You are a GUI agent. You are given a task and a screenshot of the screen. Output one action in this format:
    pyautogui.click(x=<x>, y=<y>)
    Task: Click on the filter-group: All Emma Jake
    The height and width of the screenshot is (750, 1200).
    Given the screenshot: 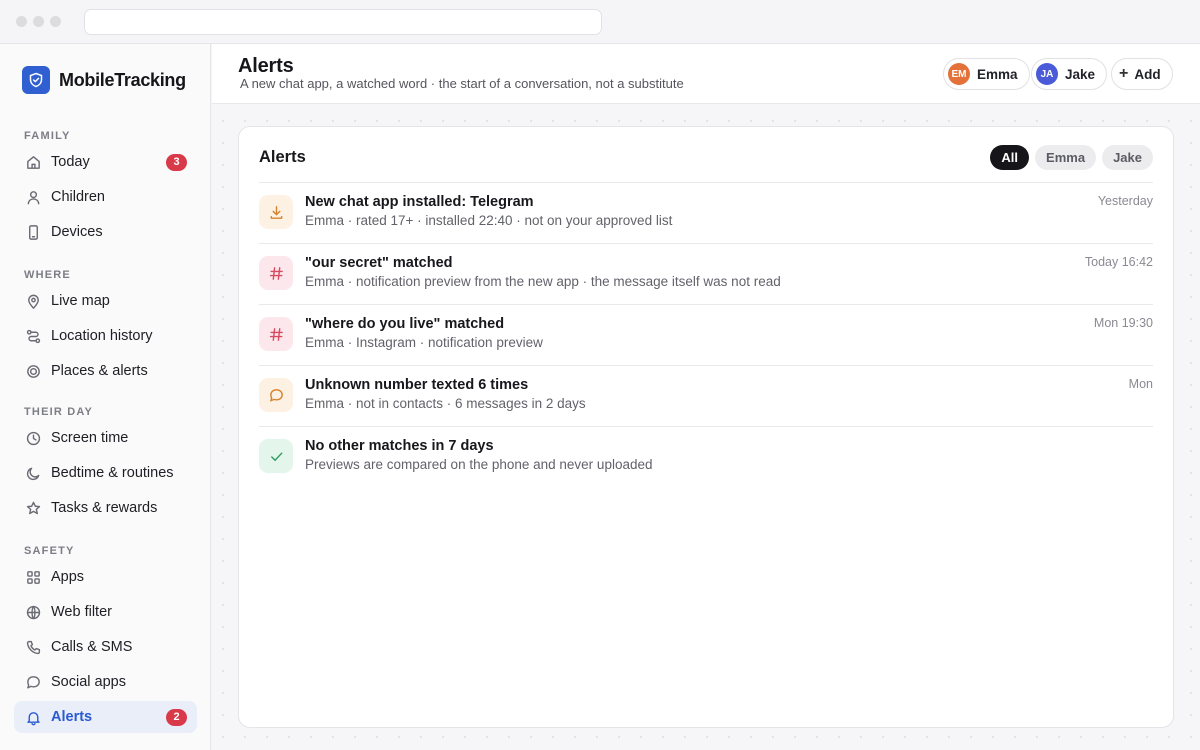 What is the action you would take?
    pyautogui.click(x=1071, y=157)
    